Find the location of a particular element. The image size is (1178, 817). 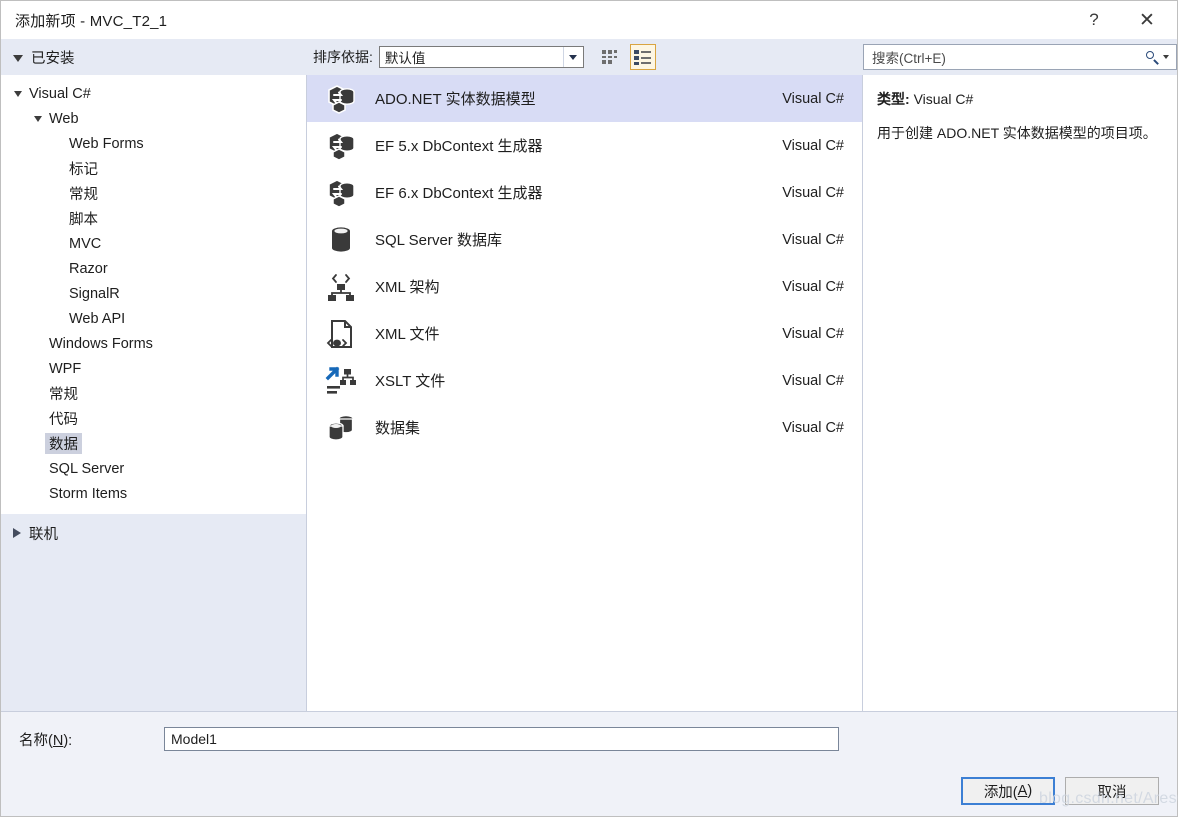

close-button: ✕ is located at coordinates (1147, 20).